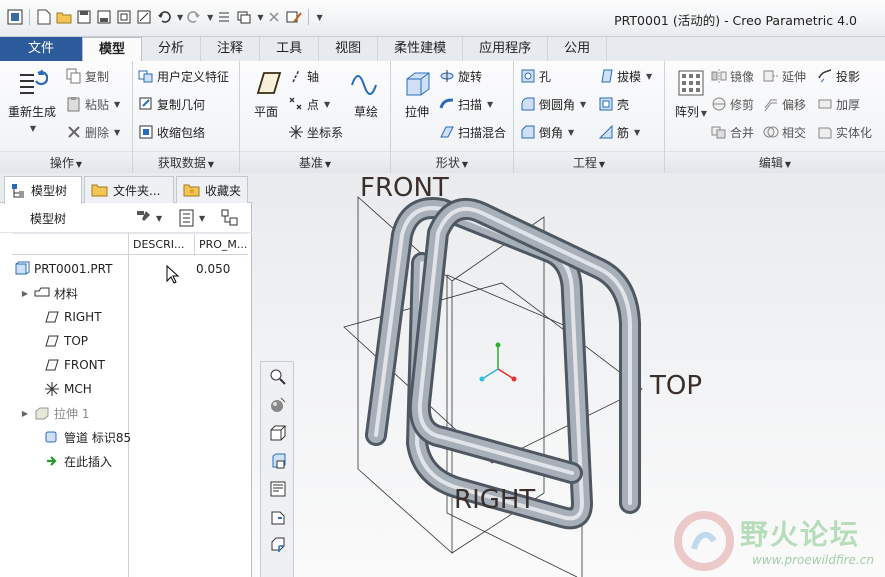 This screenshot has height=577, width=885. I want to click on round-button: 倒圆角 ▼, so click(553, 104).